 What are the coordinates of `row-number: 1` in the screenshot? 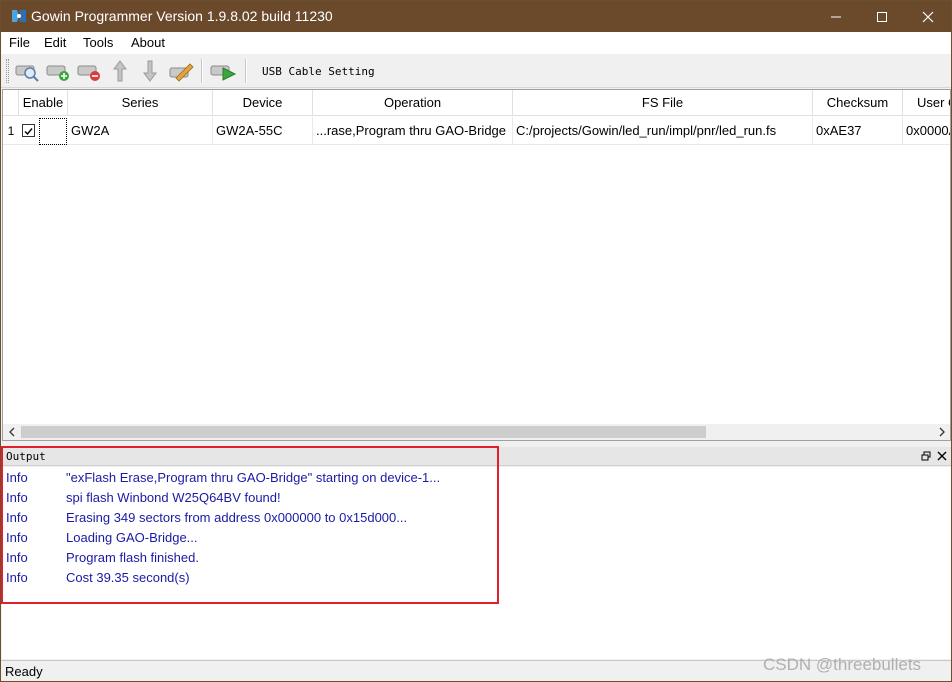 It's located at (11, 131).